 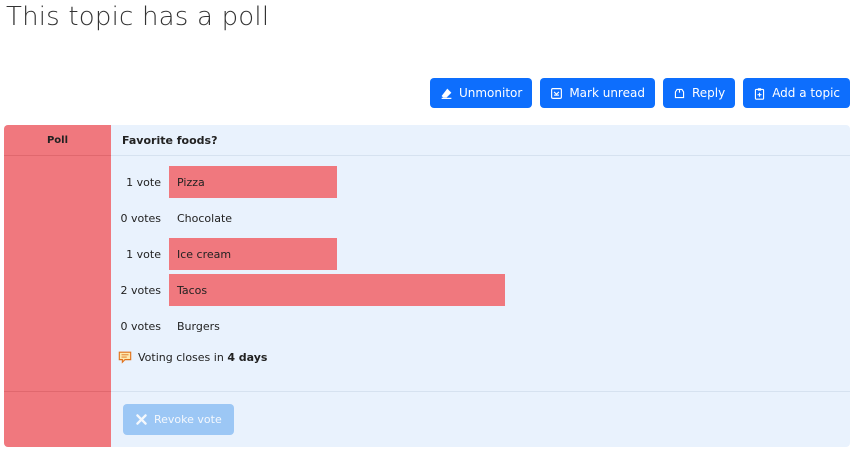 I want to click on poll-option-bar-track: Tacos, so click(x=424, y=290).